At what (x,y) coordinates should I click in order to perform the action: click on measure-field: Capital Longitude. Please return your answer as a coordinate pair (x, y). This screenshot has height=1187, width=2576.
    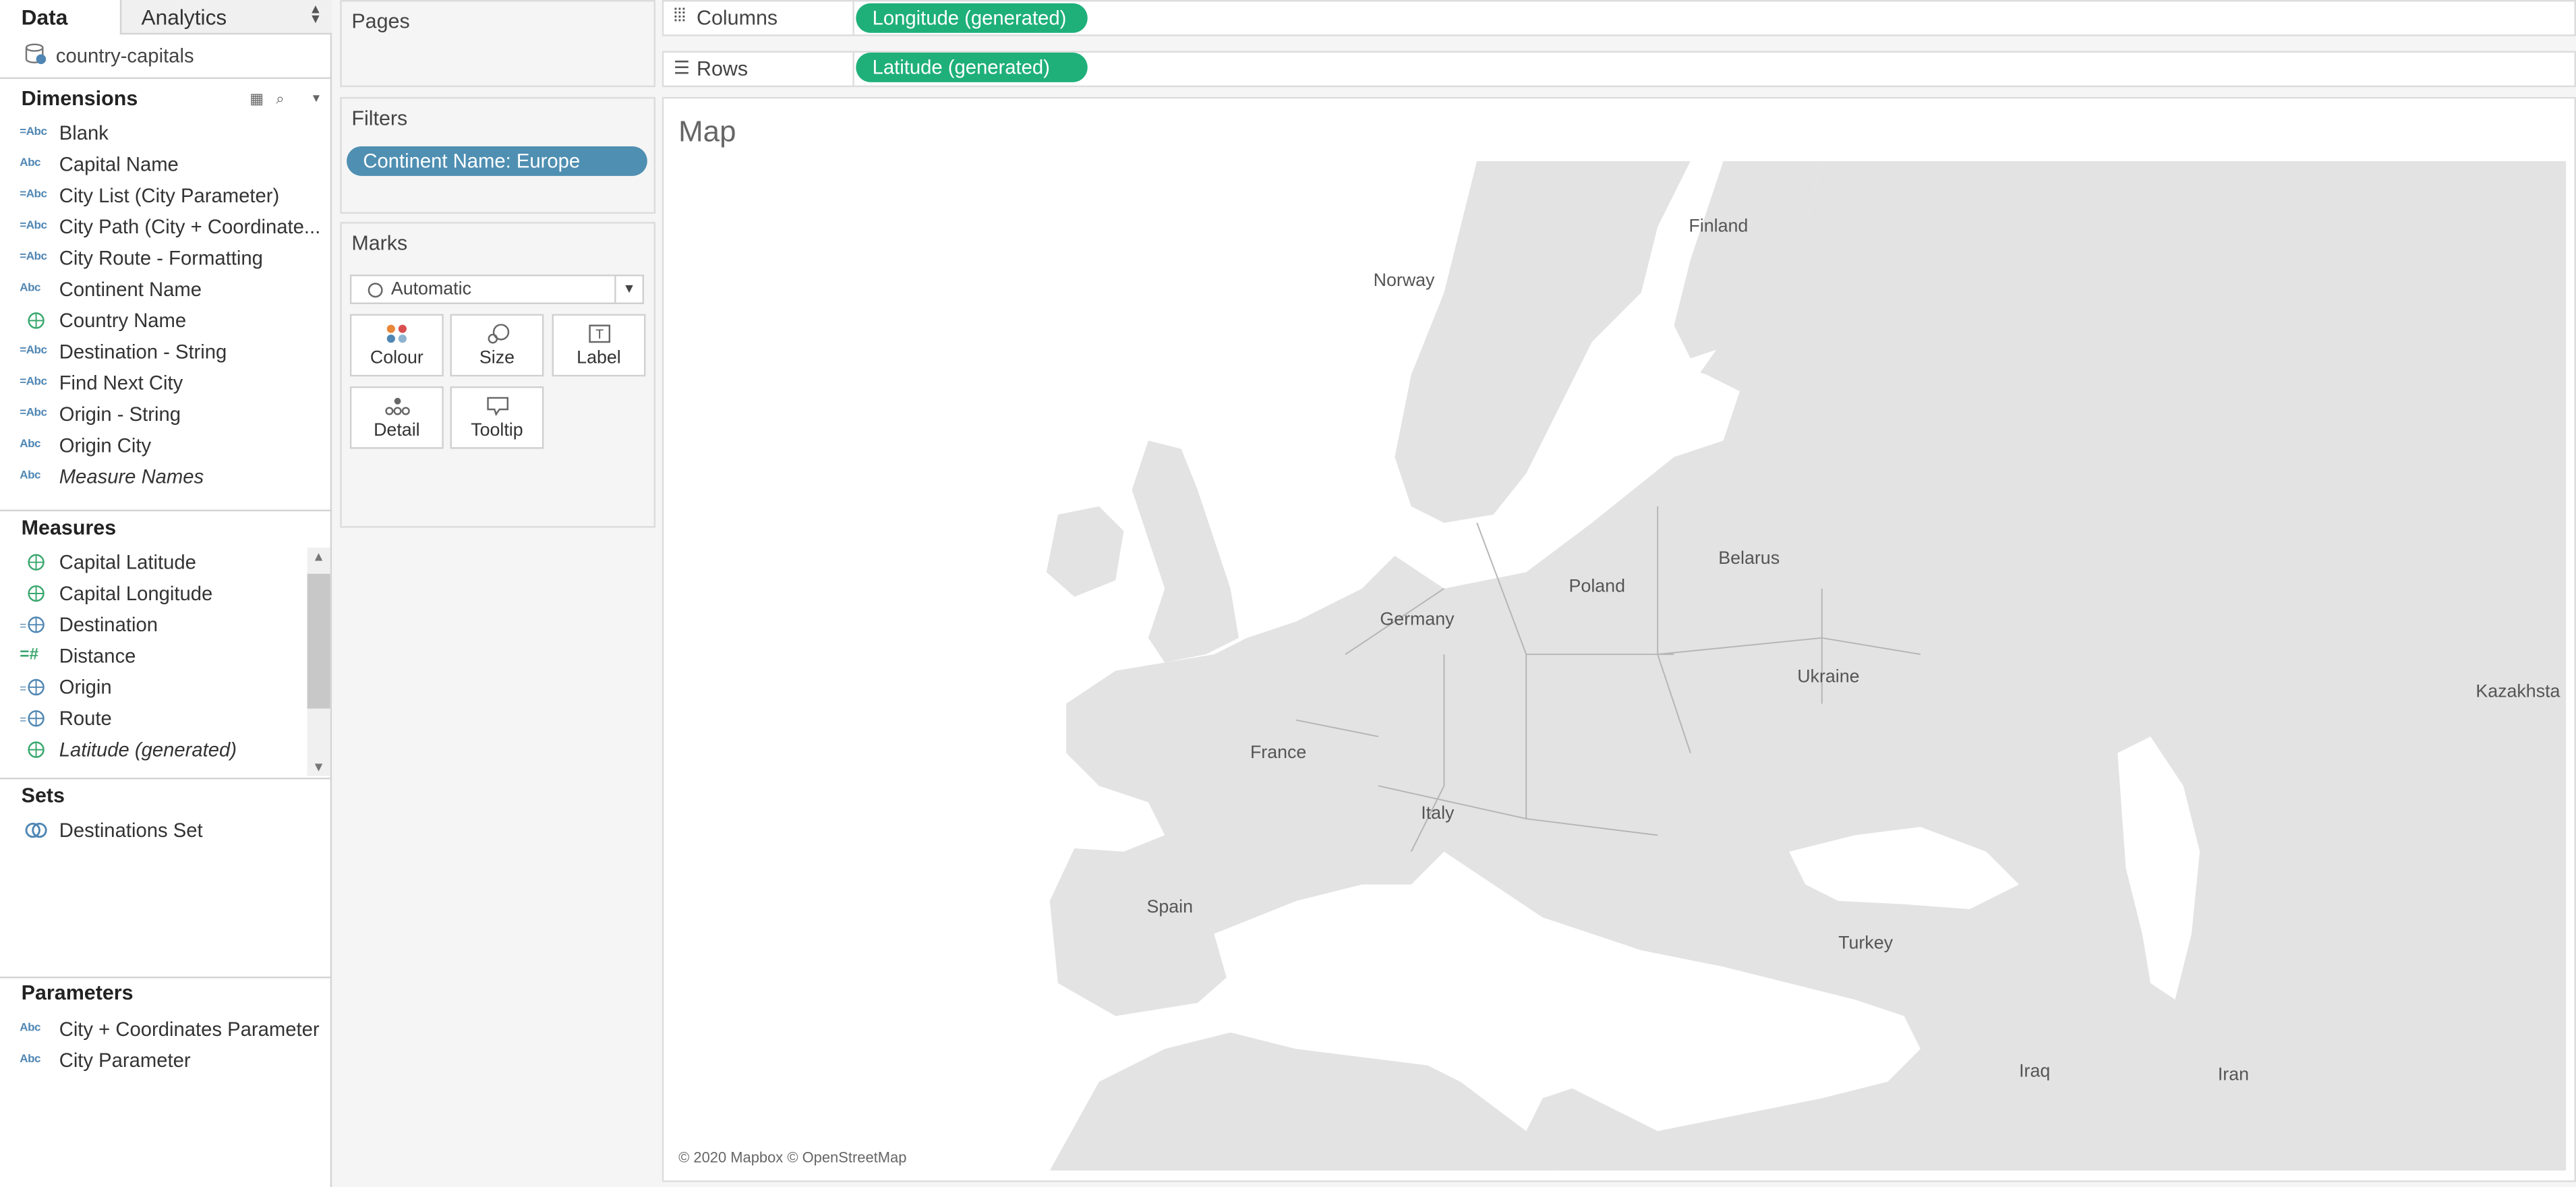
    Looking at the image, I should click on (154, 594).